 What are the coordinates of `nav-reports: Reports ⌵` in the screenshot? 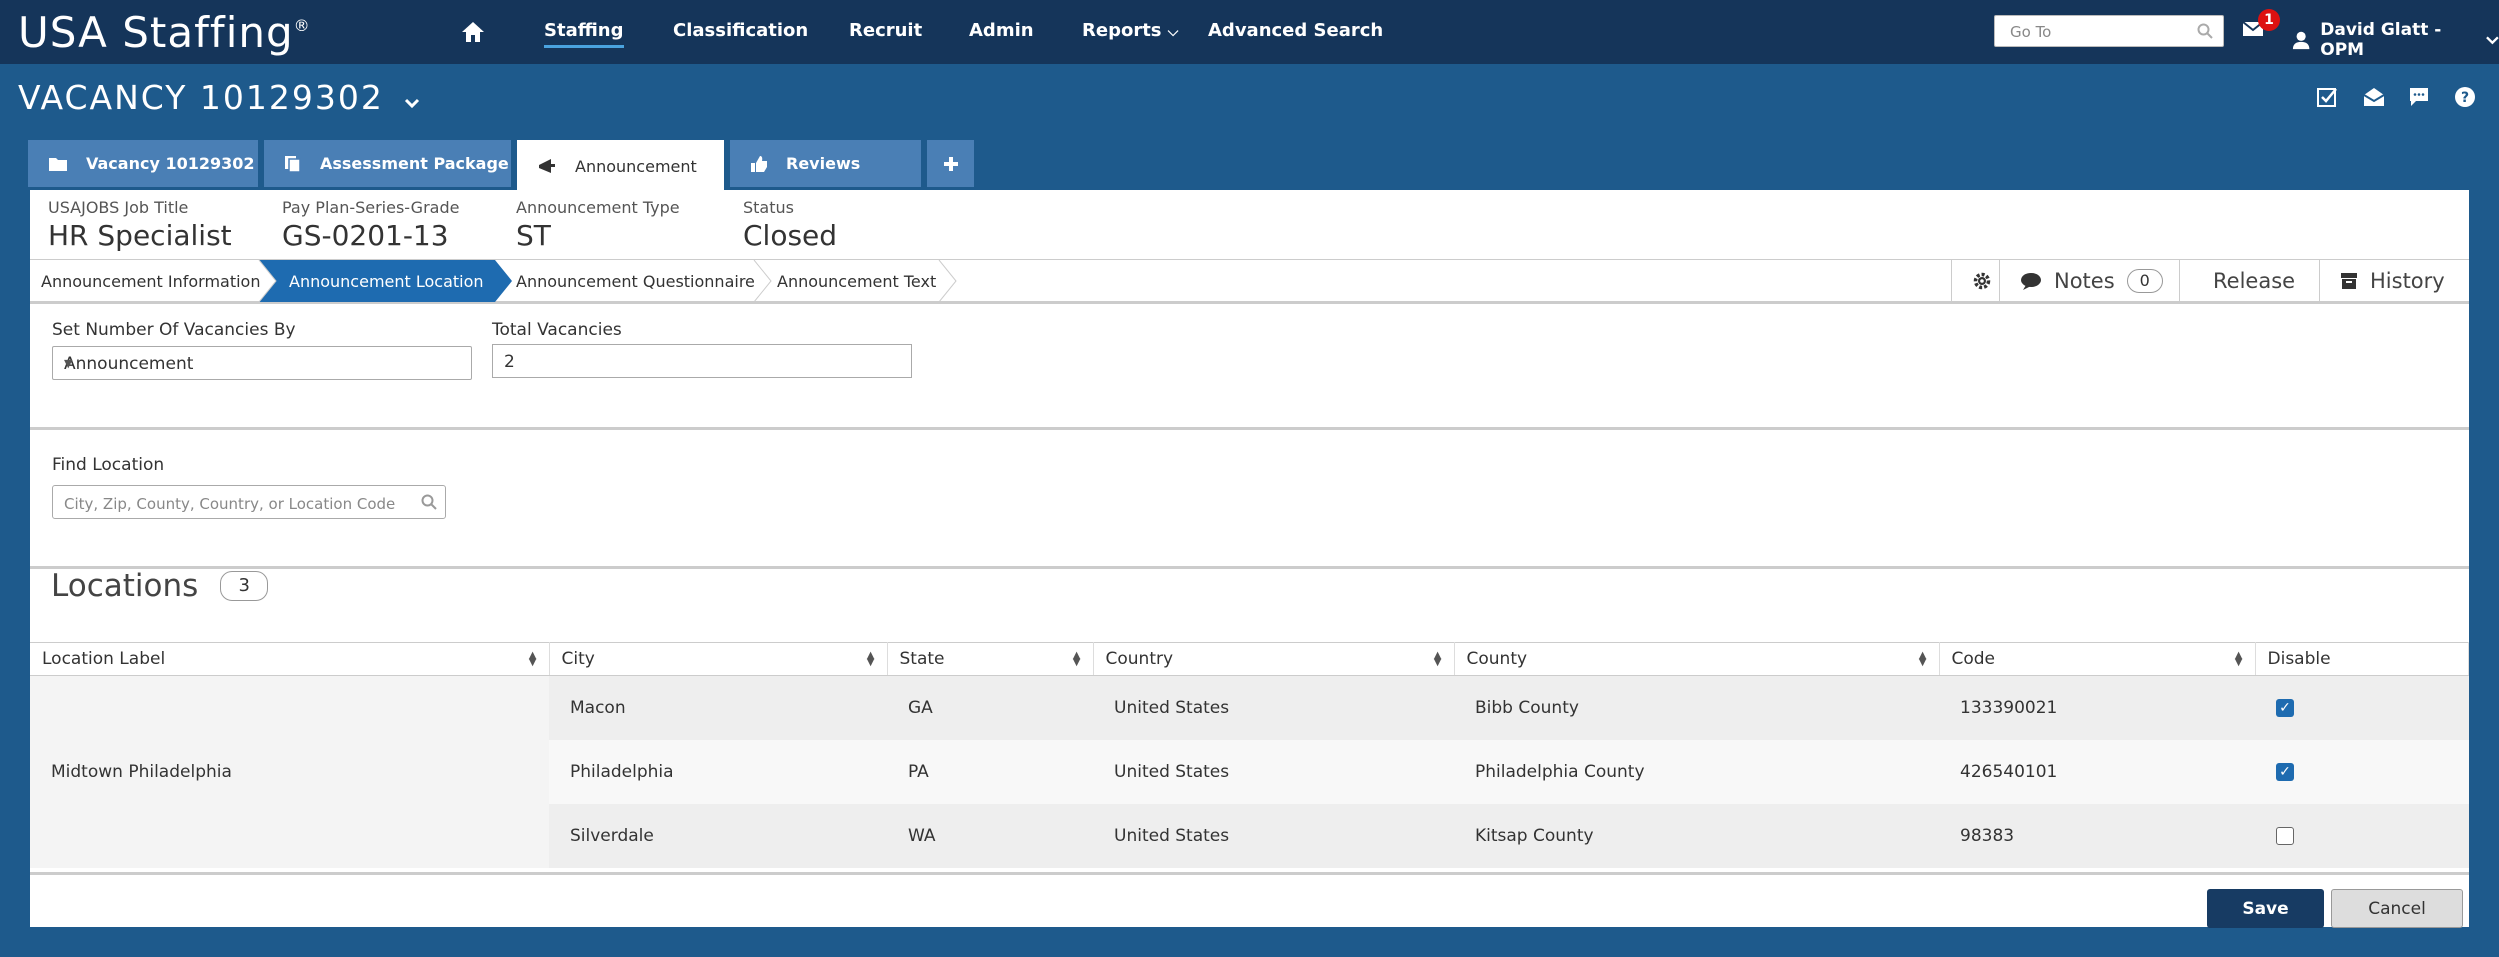 It's located at (1130, 30).